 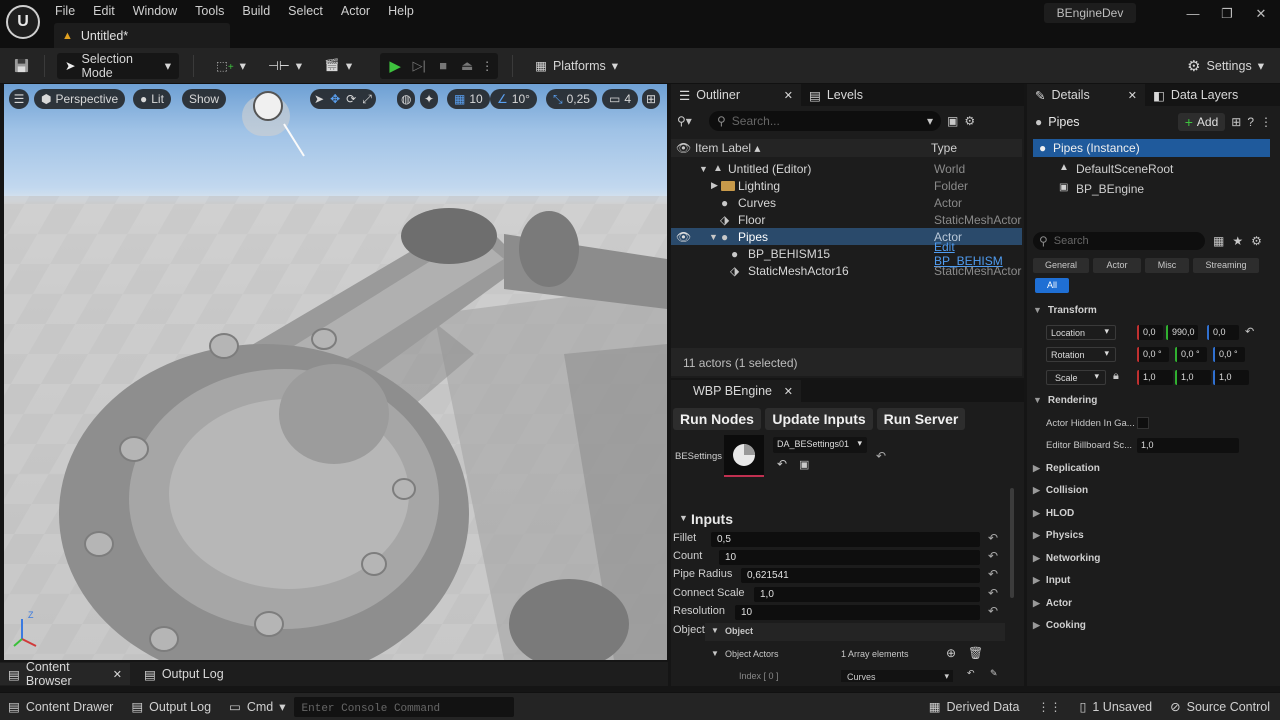 What do you see at coordinates (467, 66) in the screenshot?
I see `eject-icon: ⏏` at bounding box center [467, 66].